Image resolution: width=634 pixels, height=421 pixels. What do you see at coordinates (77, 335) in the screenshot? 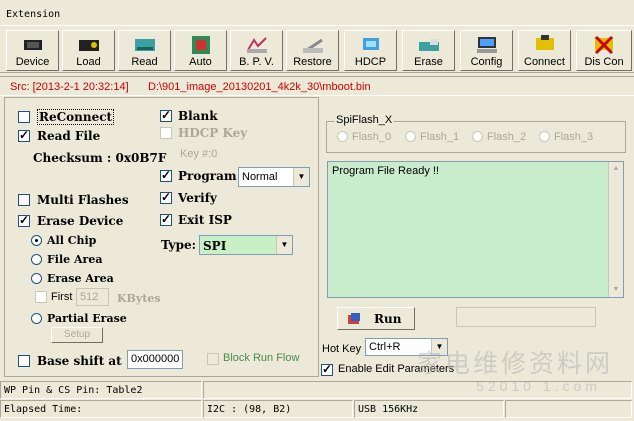
I see `setup-button: Setup` at bounding box center [77, 335].